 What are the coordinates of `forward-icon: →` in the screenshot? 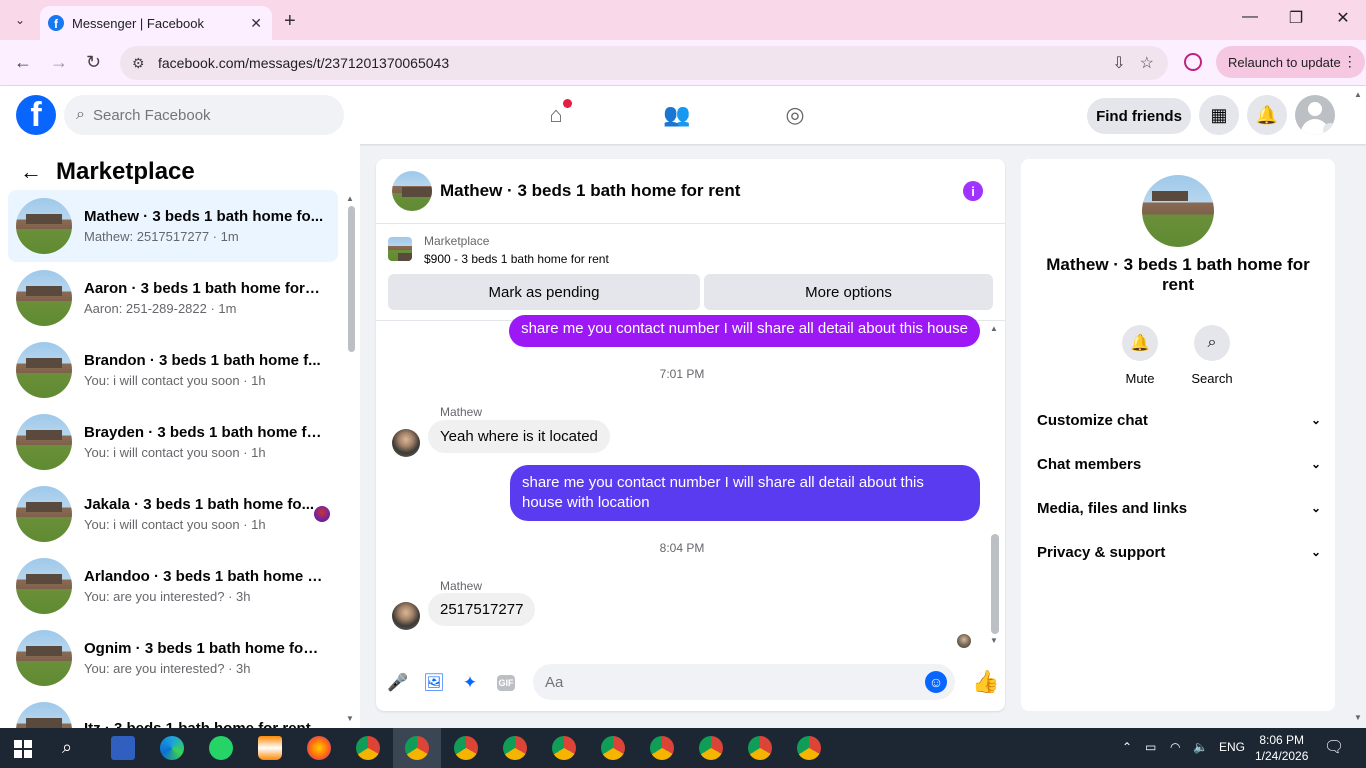 It's located at (59, 62).